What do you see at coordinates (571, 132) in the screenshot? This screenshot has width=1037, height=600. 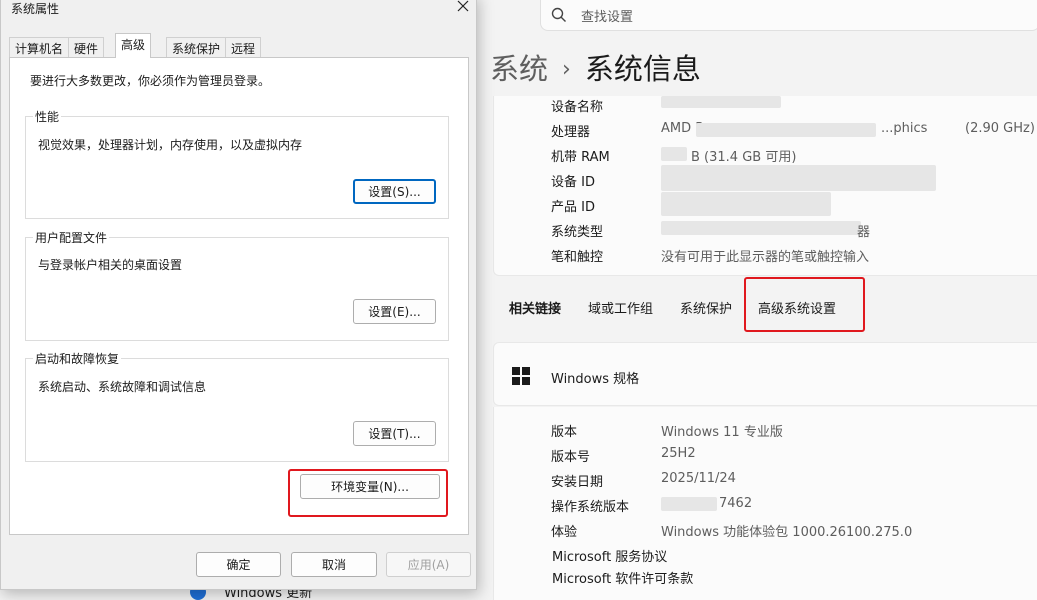 I see `spec-key: 处理器` at bounding box center [571, 132].